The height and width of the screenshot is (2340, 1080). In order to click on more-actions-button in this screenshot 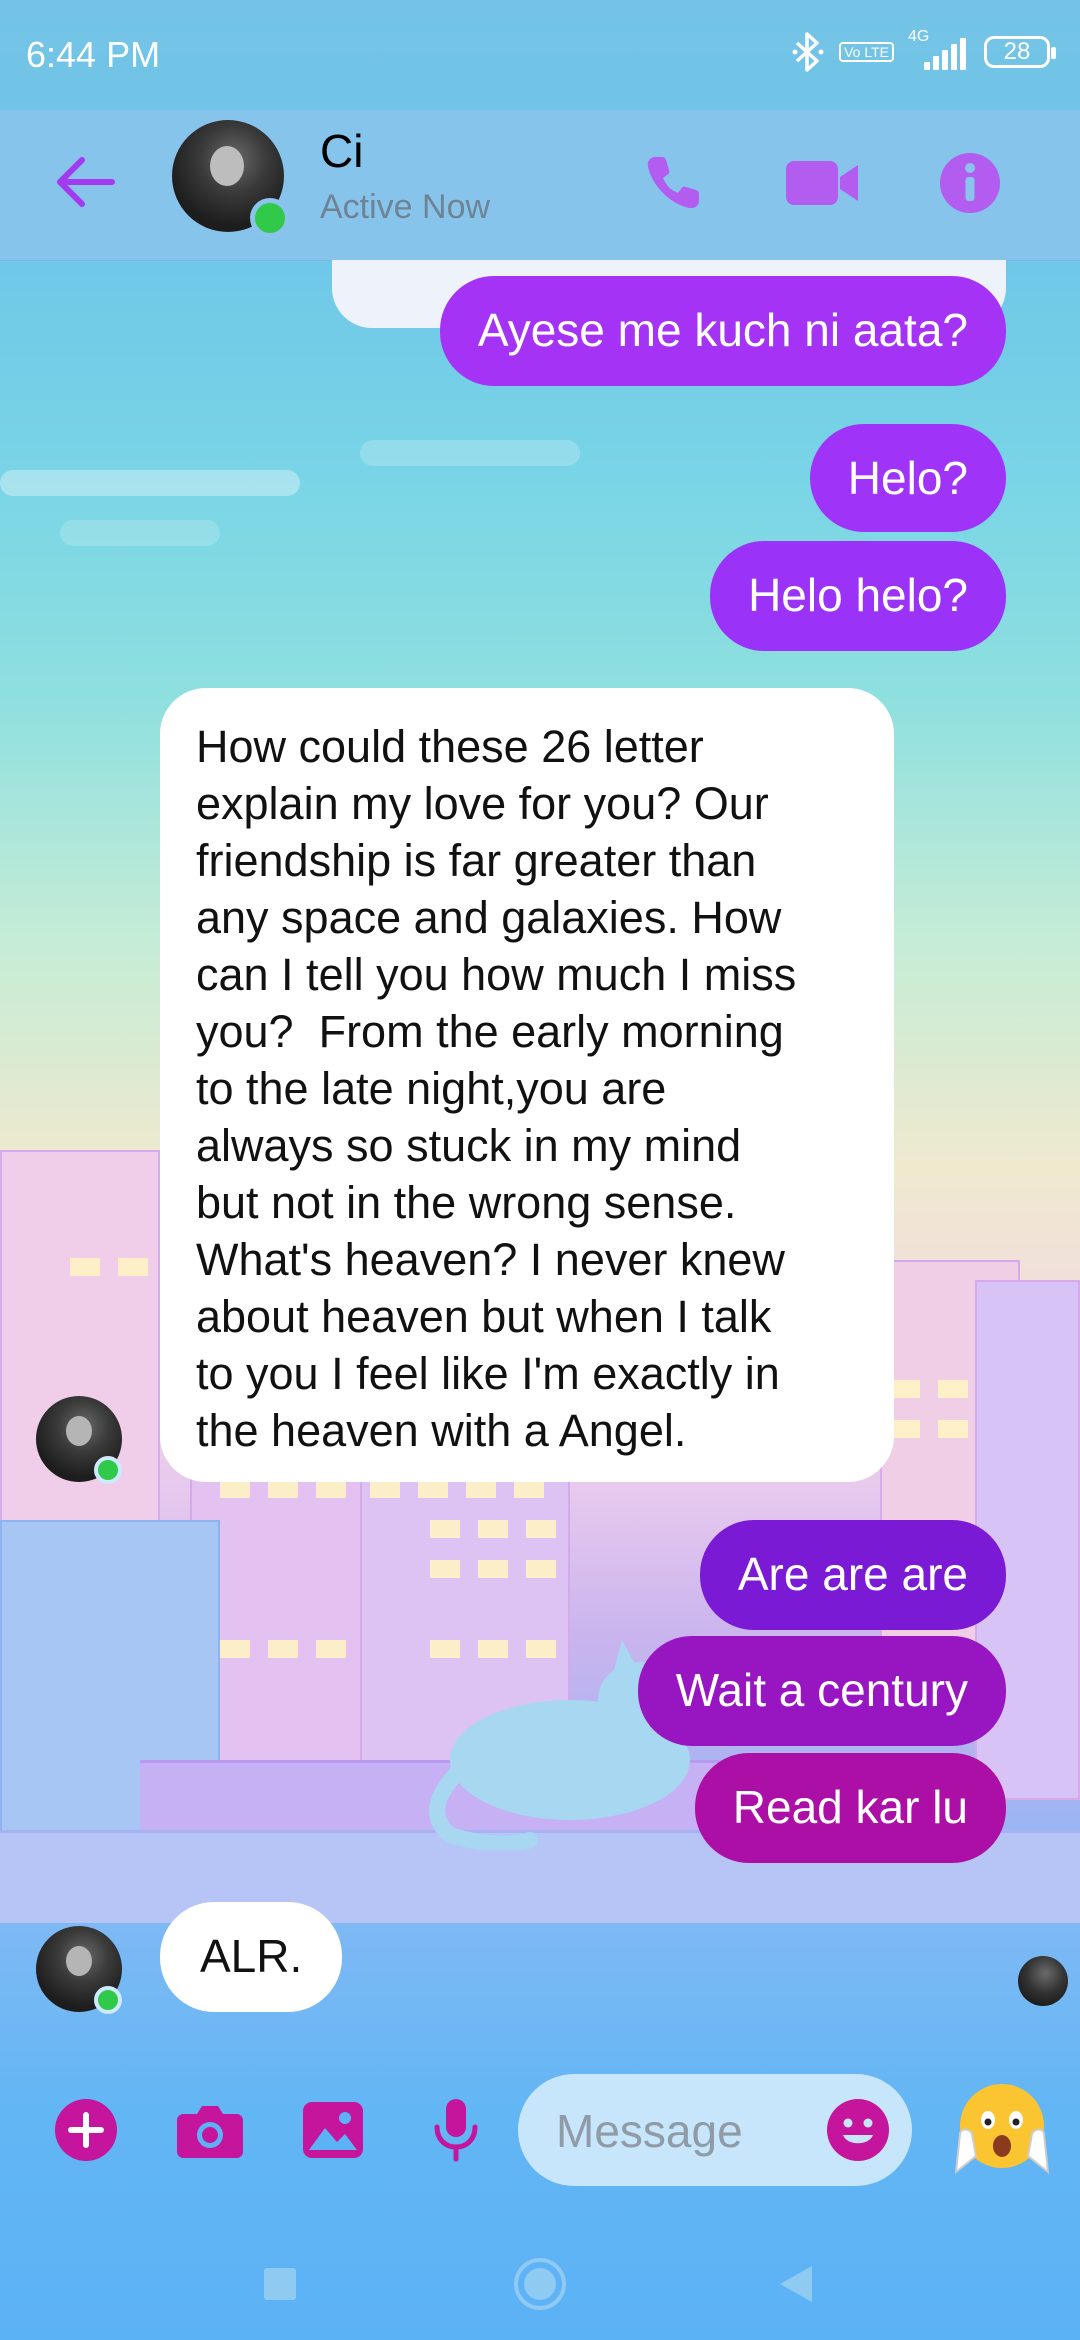, I will do `click(86, 2130)`.